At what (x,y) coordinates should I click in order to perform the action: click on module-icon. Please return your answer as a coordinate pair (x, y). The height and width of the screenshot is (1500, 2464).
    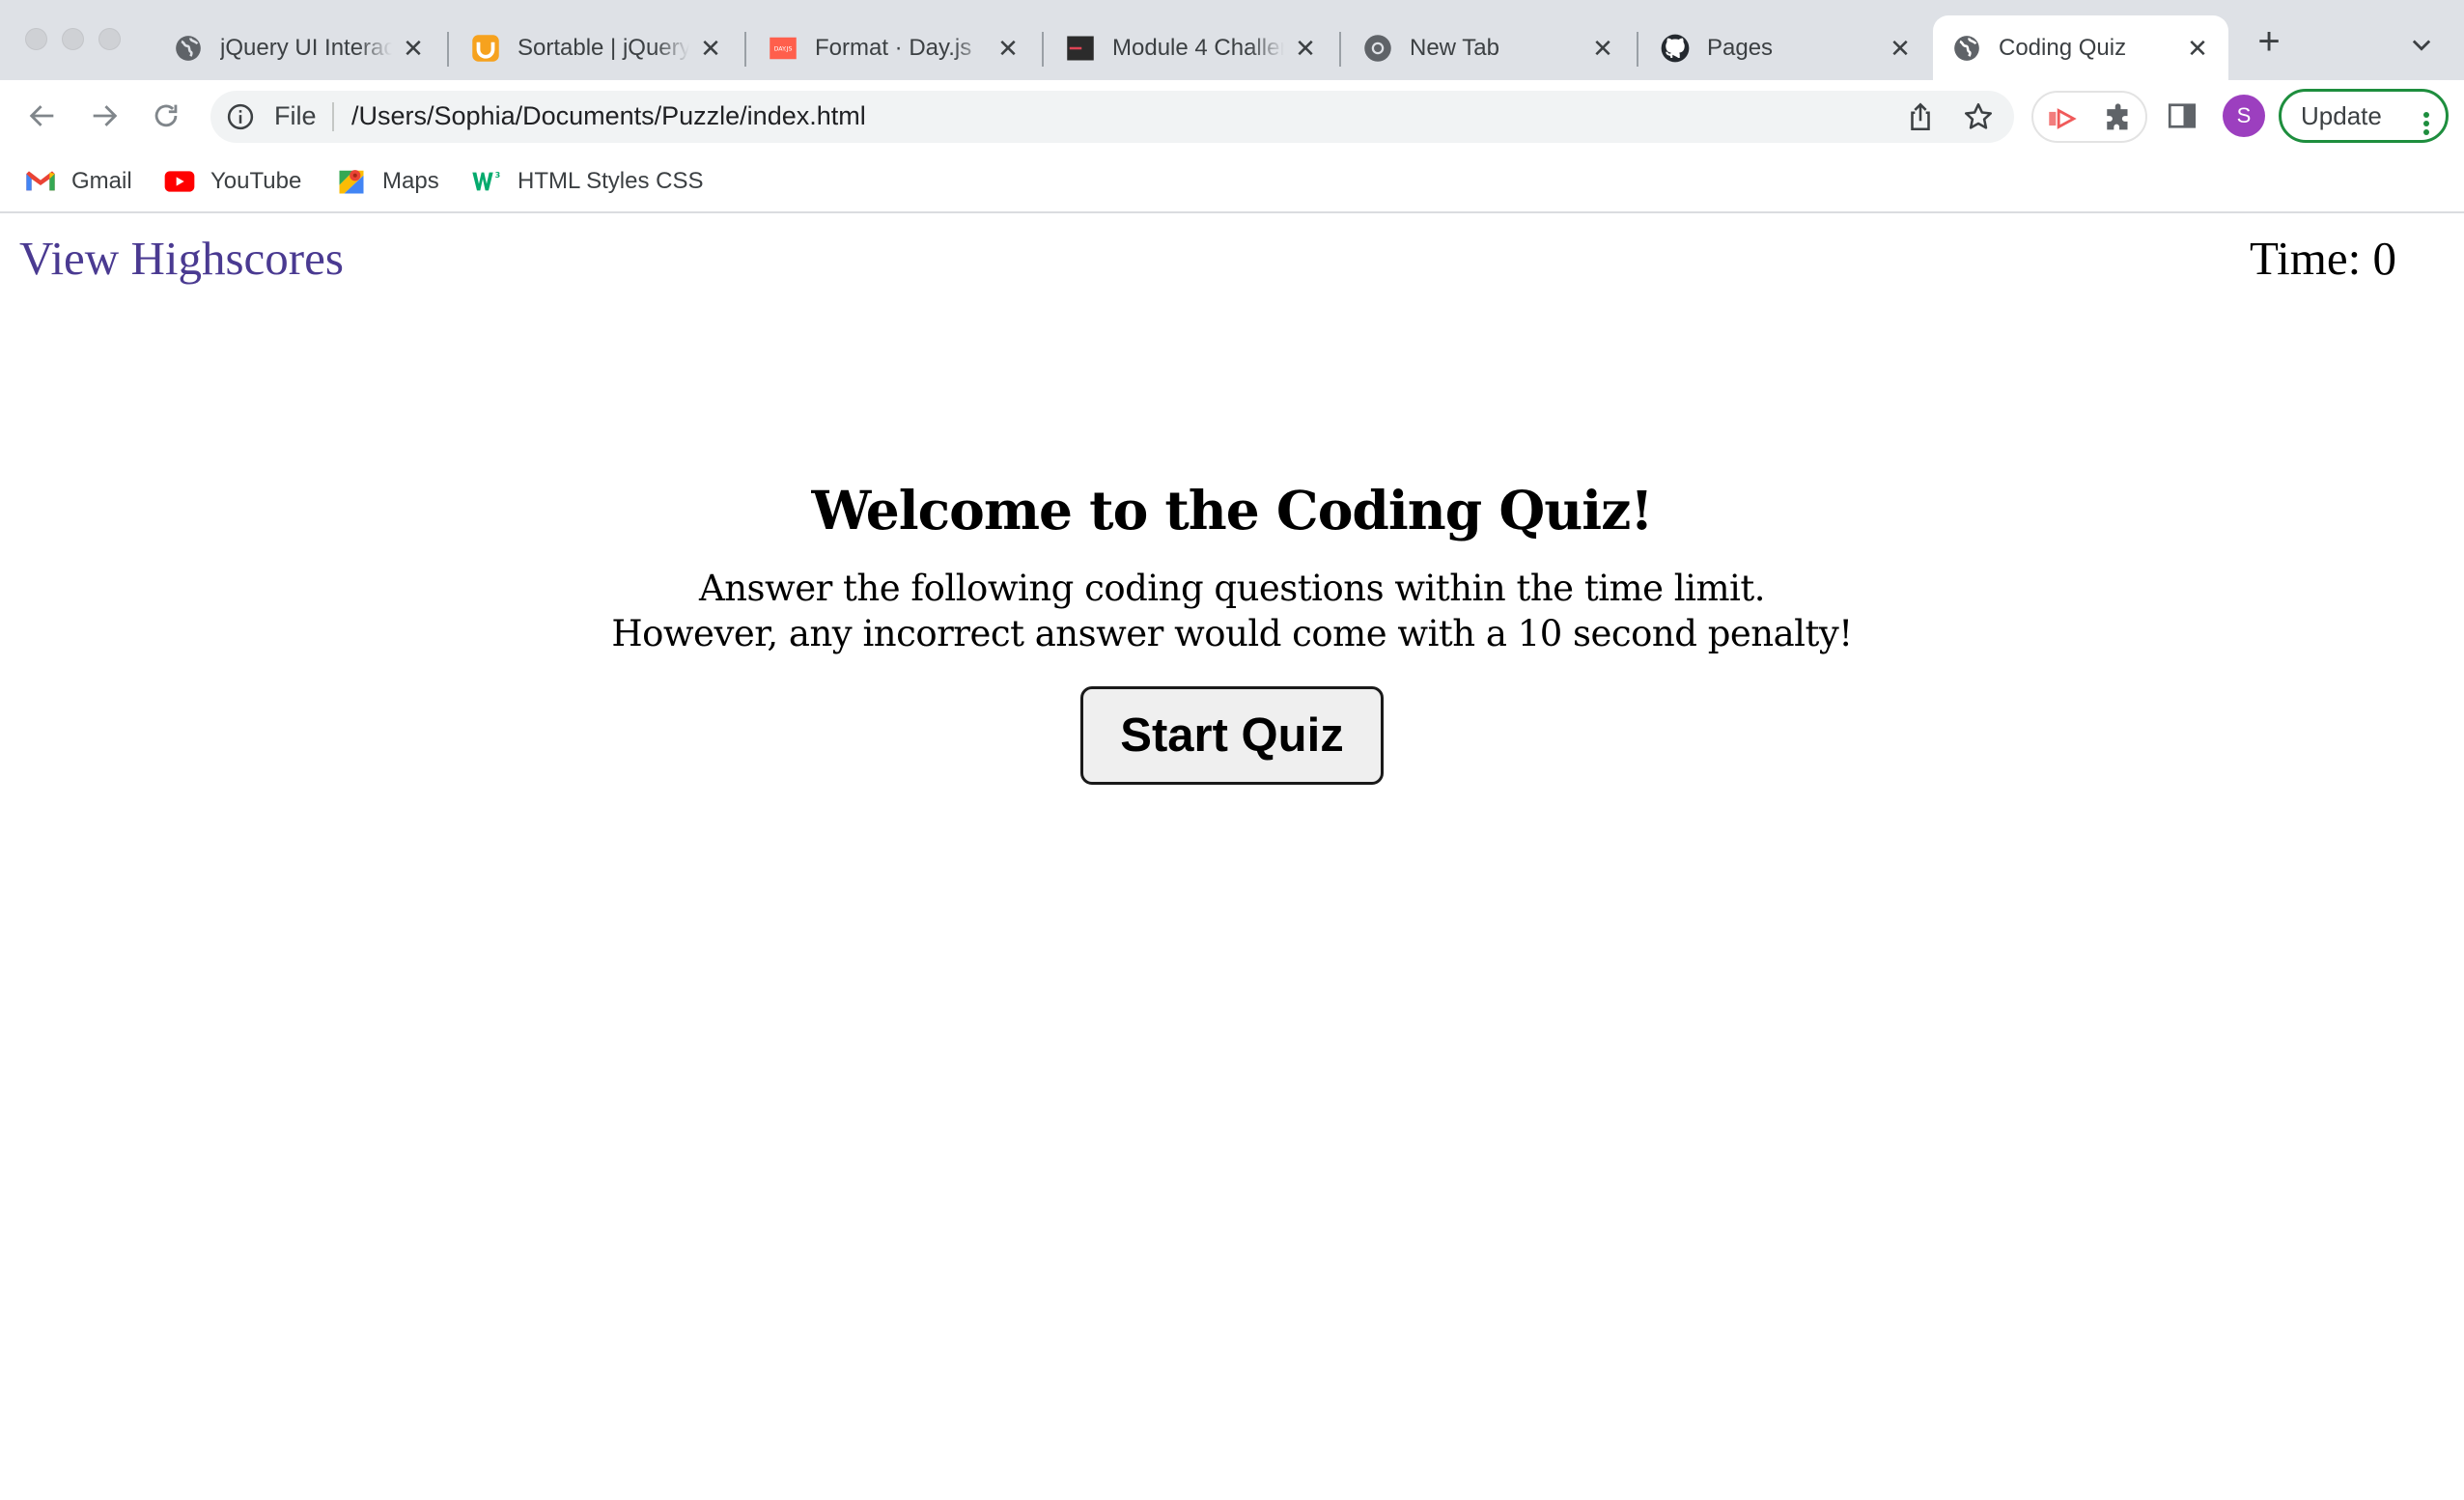
    Looking at the image, I should click on (1080, 48).